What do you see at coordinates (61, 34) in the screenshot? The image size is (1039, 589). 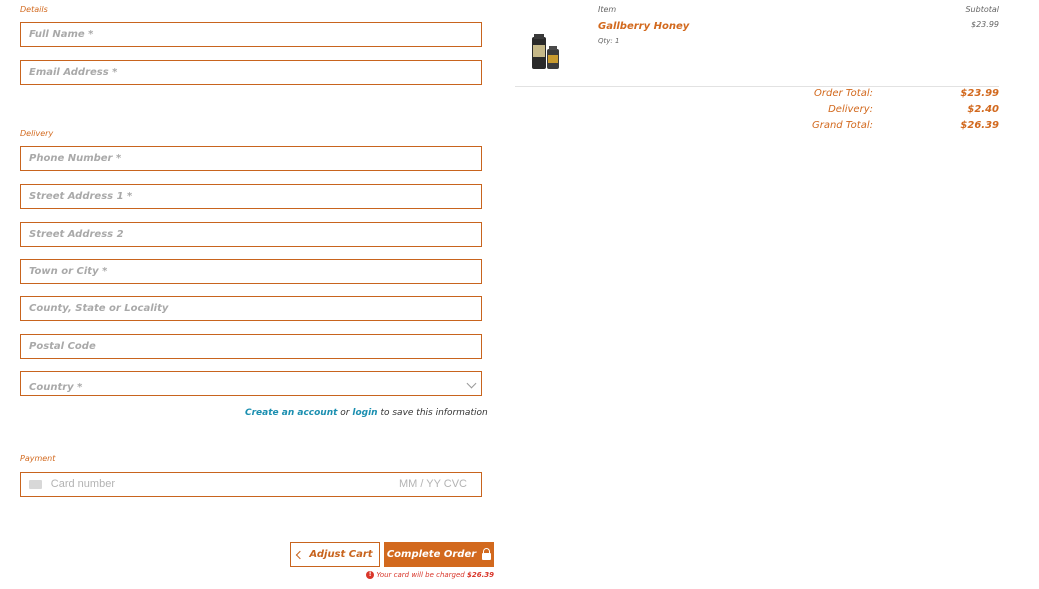 I see `full-name-placeholder: Full Name *` at bounding box center [61, 34].